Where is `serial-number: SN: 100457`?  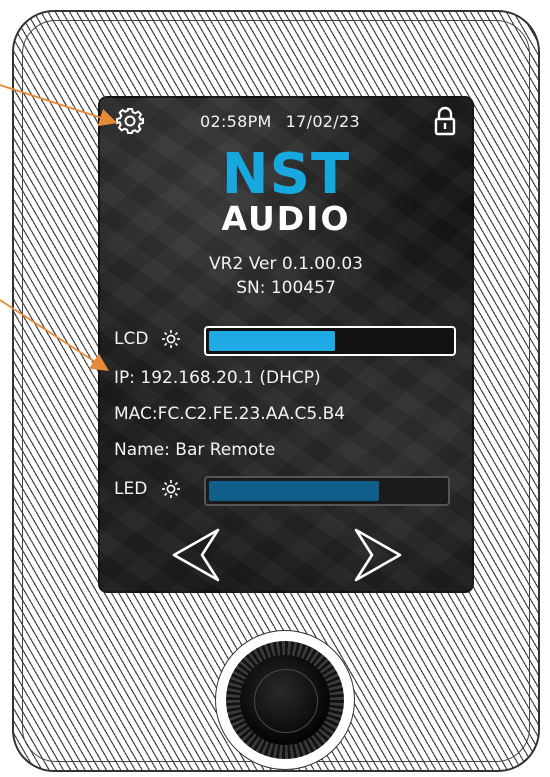
serial-number: SN: 100457 is located at coordinates (286, 288).